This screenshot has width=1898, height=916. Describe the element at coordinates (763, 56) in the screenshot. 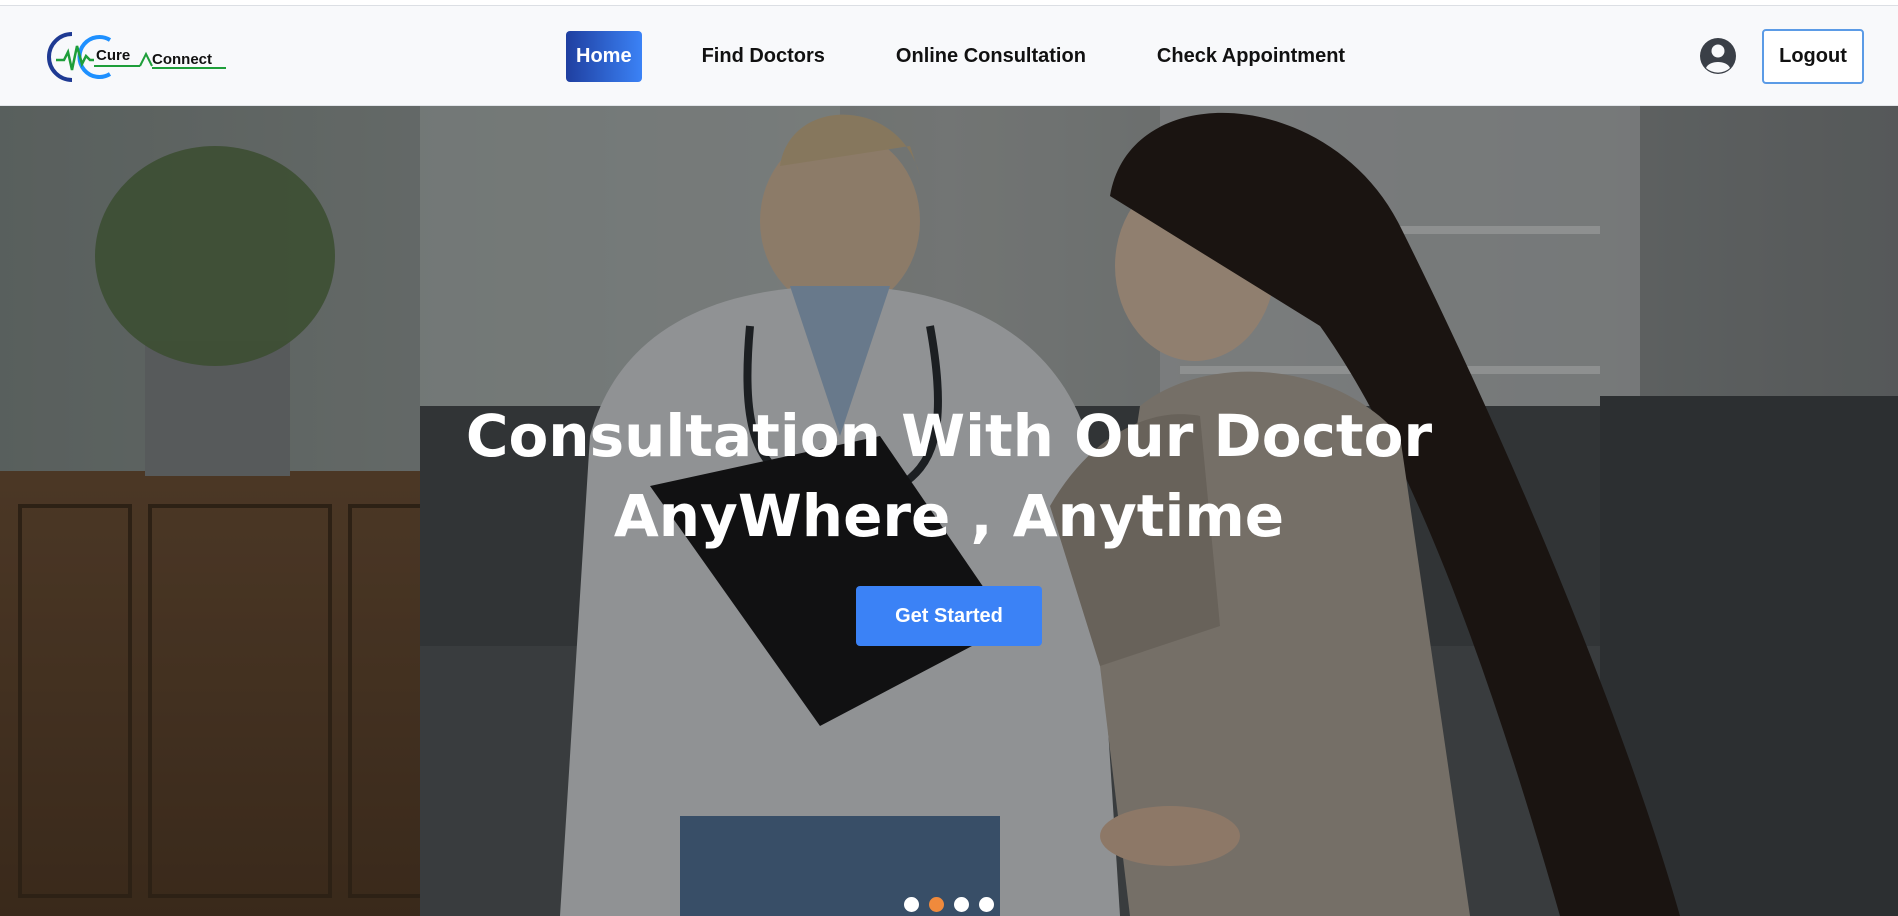

I see `nav-find-doctors: Find Doctors` at that location.